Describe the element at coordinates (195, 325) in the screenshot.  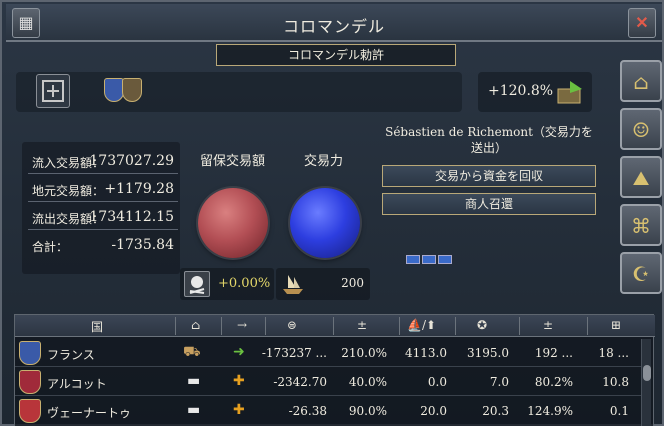
I see `col-home-icon: ⌂` at that location.